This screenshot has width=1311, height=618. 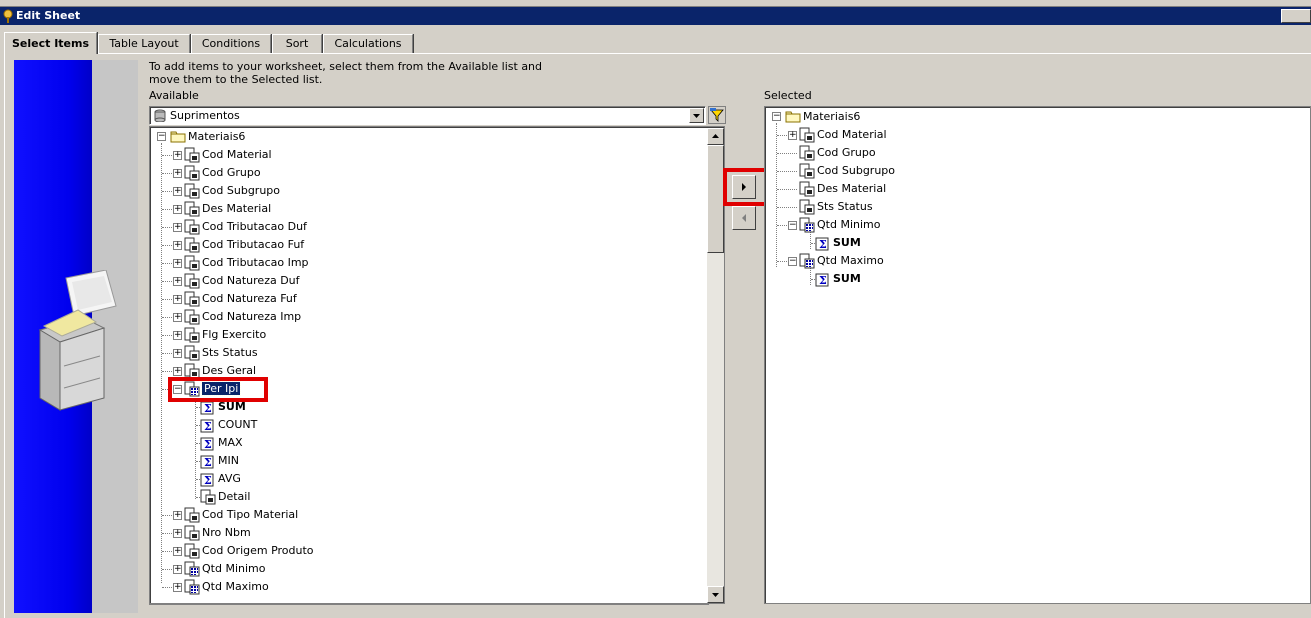 What do you see at coordinates (192, 590) in the screenshot?
I see `numeric-item-icon` at bounding box center [192, 590].